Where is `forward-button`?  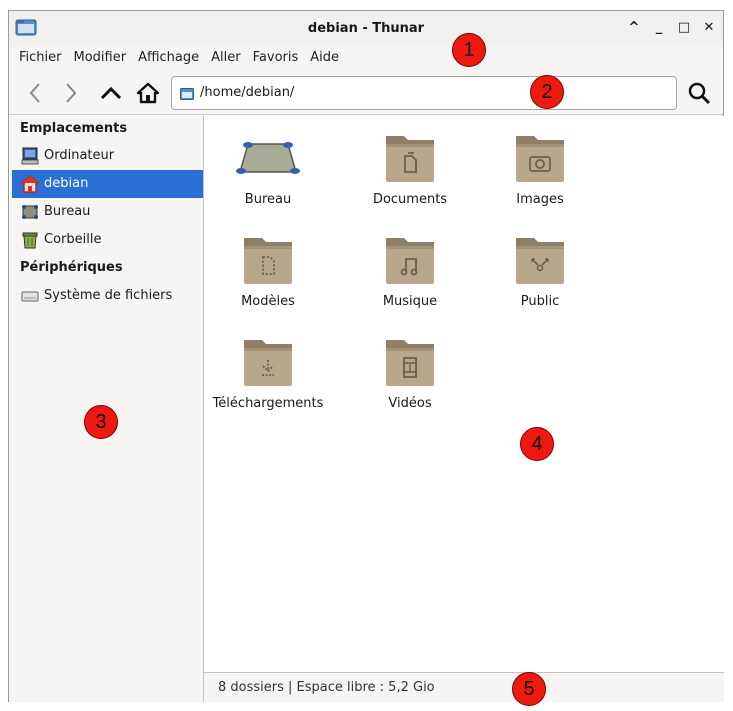
forward-button is located at coordinates (71, 93).